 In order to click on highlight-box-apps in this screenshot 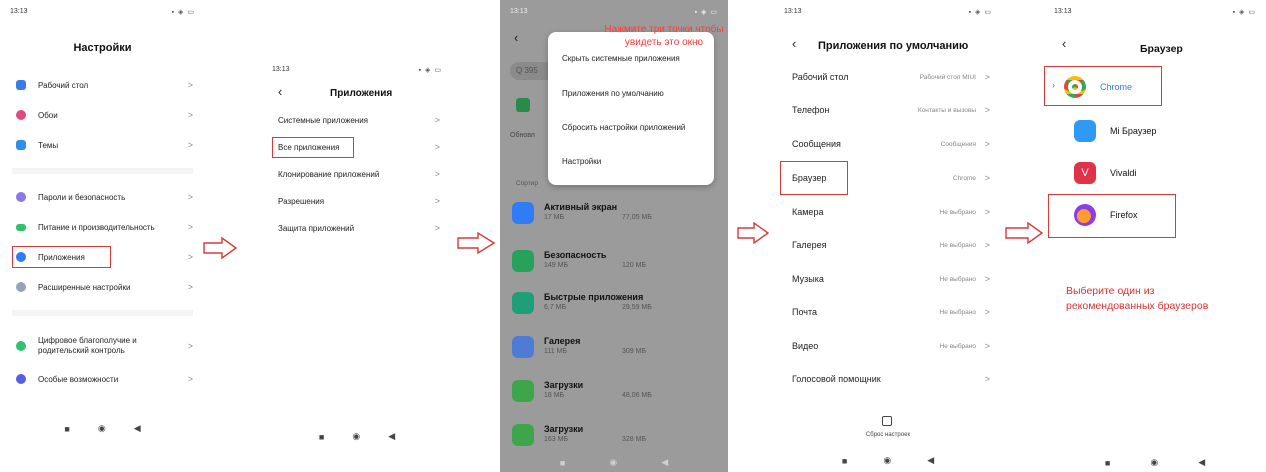, I will do `click(61, 257)`.